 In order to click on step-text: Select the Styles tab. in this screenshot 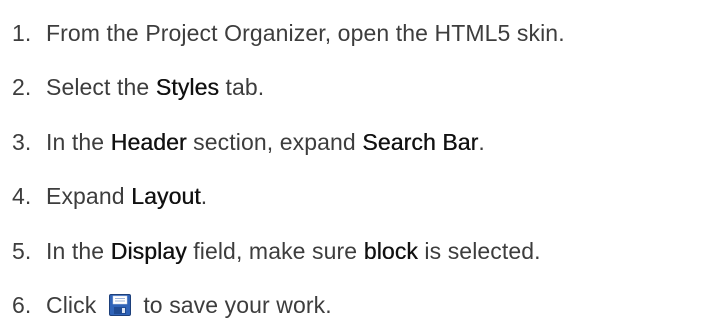, I will do `click(155, 87)`.